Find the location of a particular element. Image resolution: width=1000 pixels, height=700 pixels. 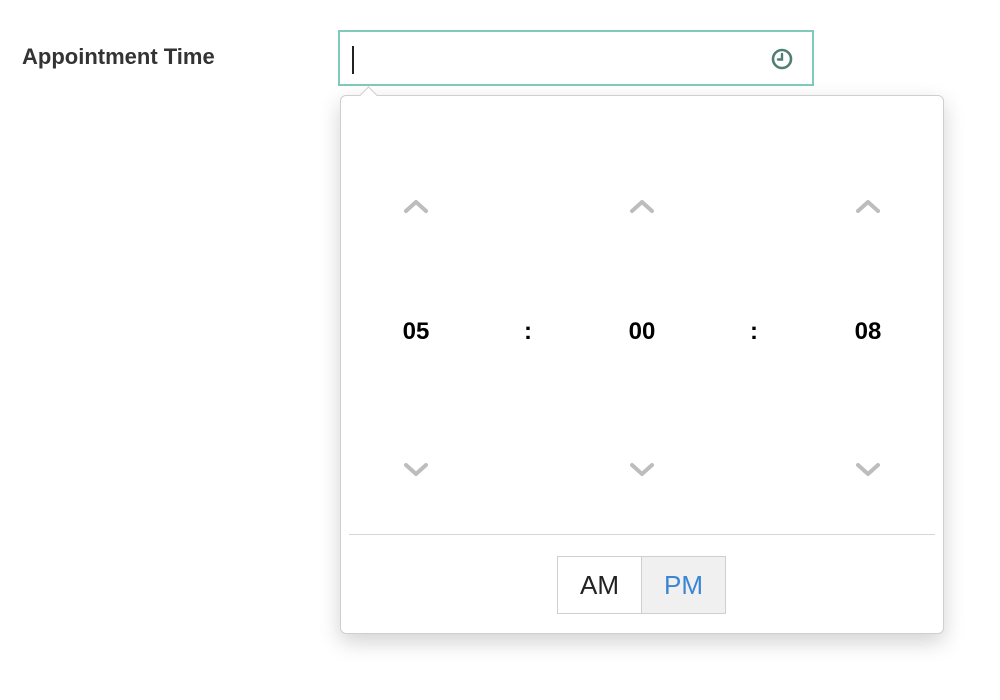

period-toggle: AM PM is located at coordinates (641, 585).